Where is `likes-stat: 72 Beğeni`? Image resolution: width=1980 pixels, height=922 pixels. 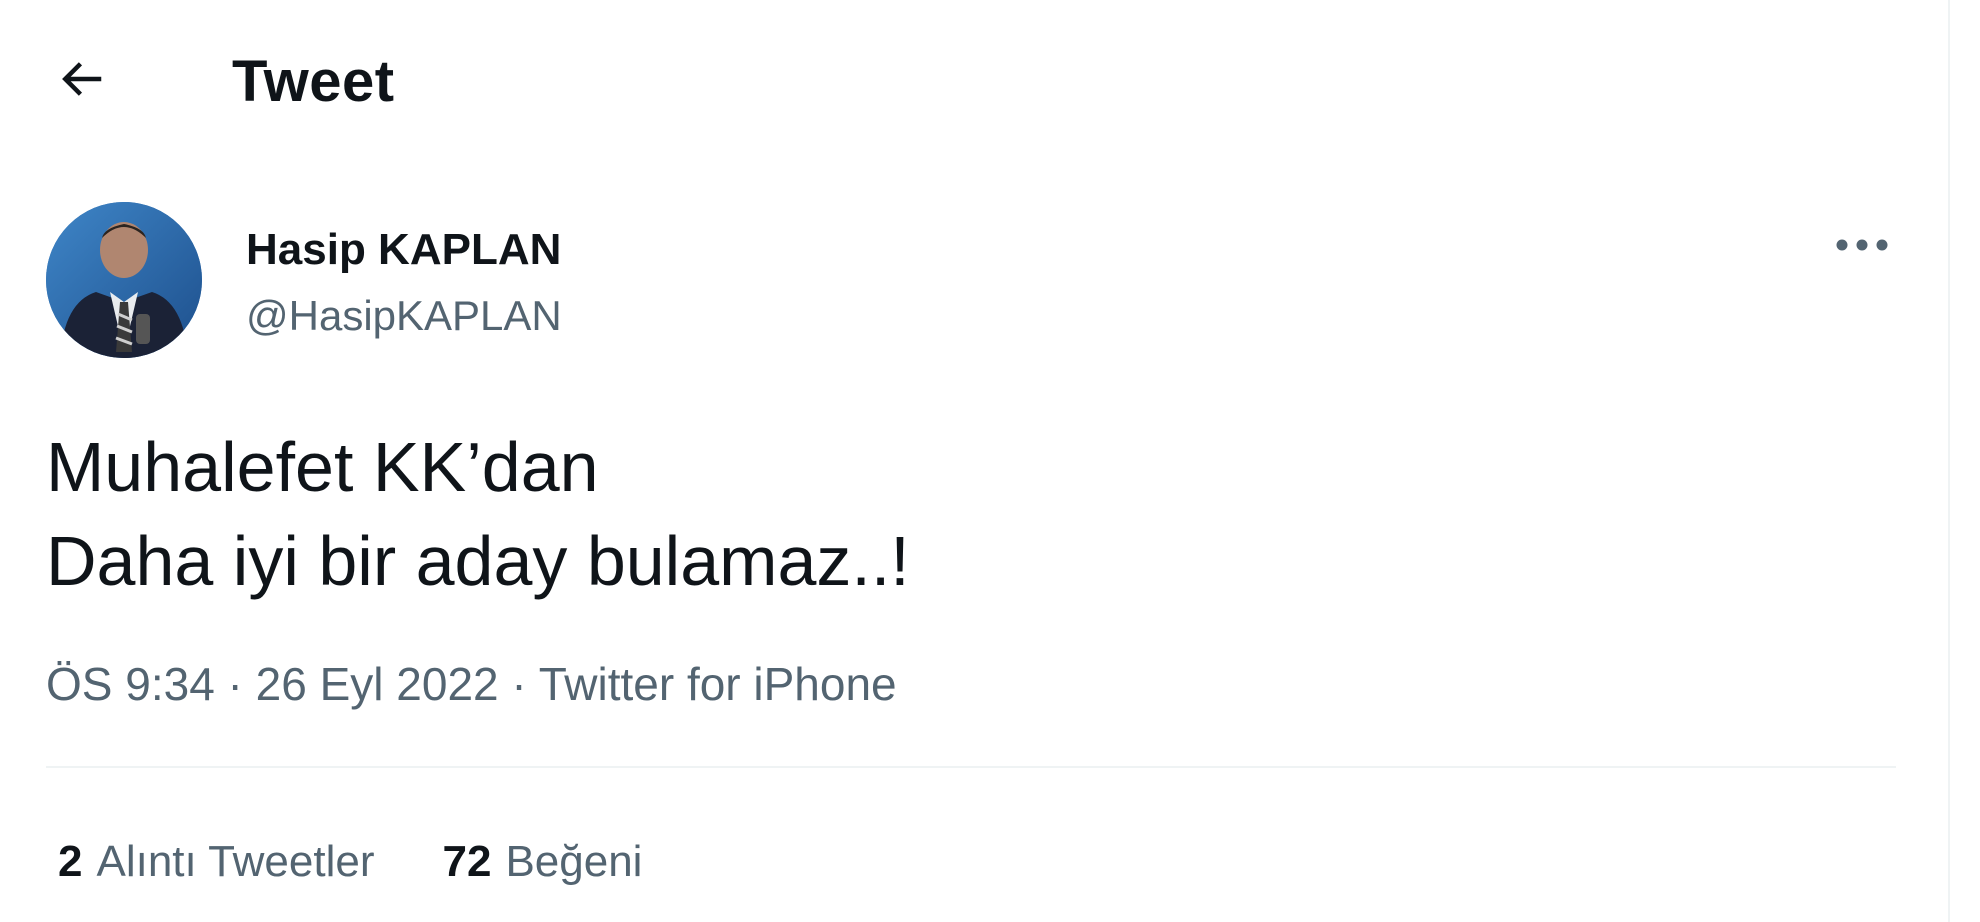
likes-stat: 72 Beğeni is located at coordinates (542, 862).